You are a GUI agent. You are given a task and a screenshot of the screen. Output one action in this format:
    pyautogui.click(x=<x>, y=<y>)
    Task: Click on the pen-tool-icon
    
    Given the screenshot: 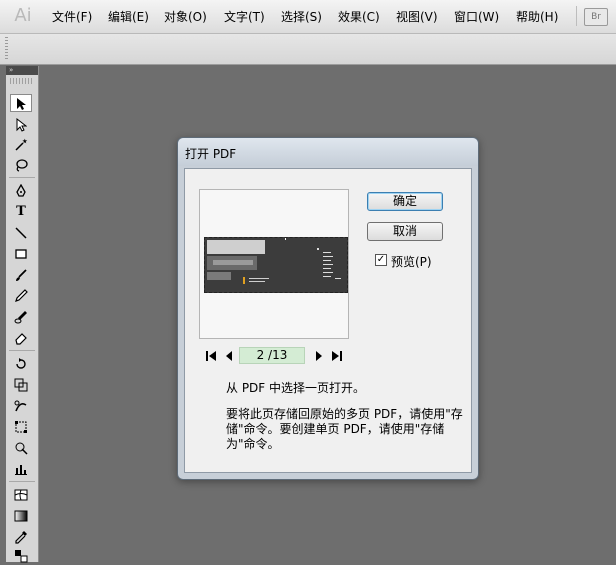 What is the action you would take?
    pyautogui.click(x=21, y=191)
    